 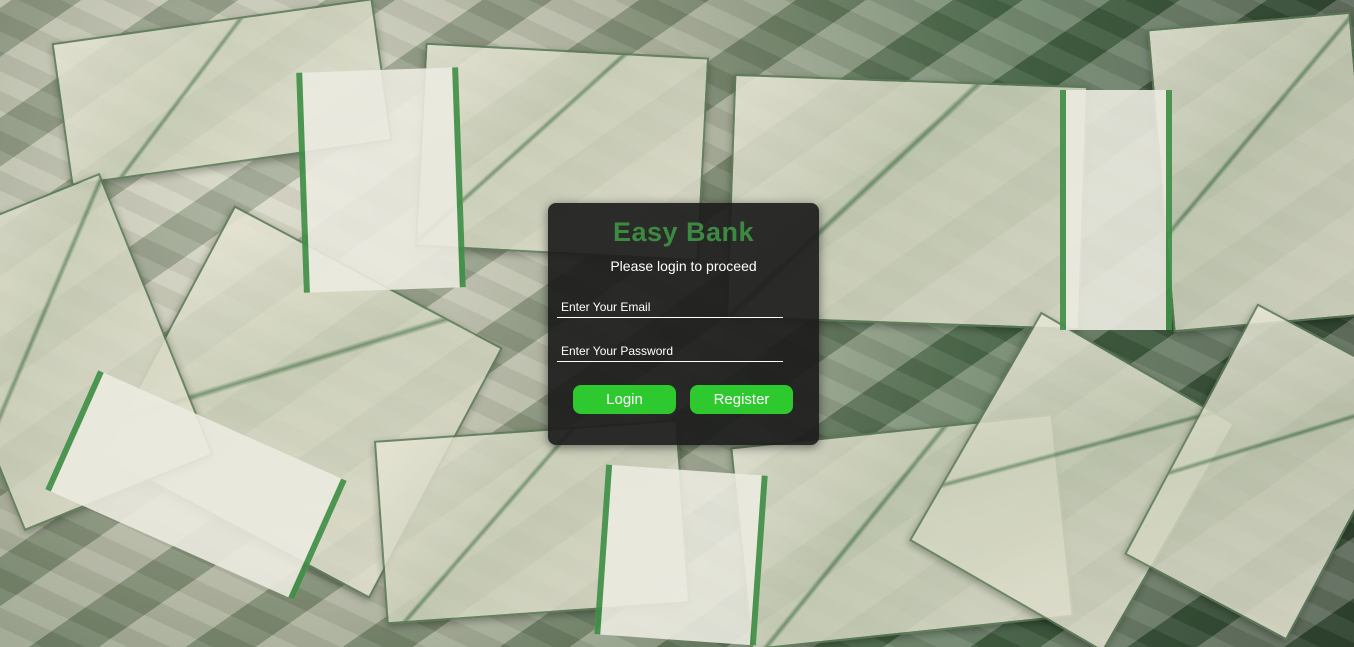 What do you see at coordinates (624, 399) in the screenshot?
I see `login-button: Login` at bounding box center [624, 399].